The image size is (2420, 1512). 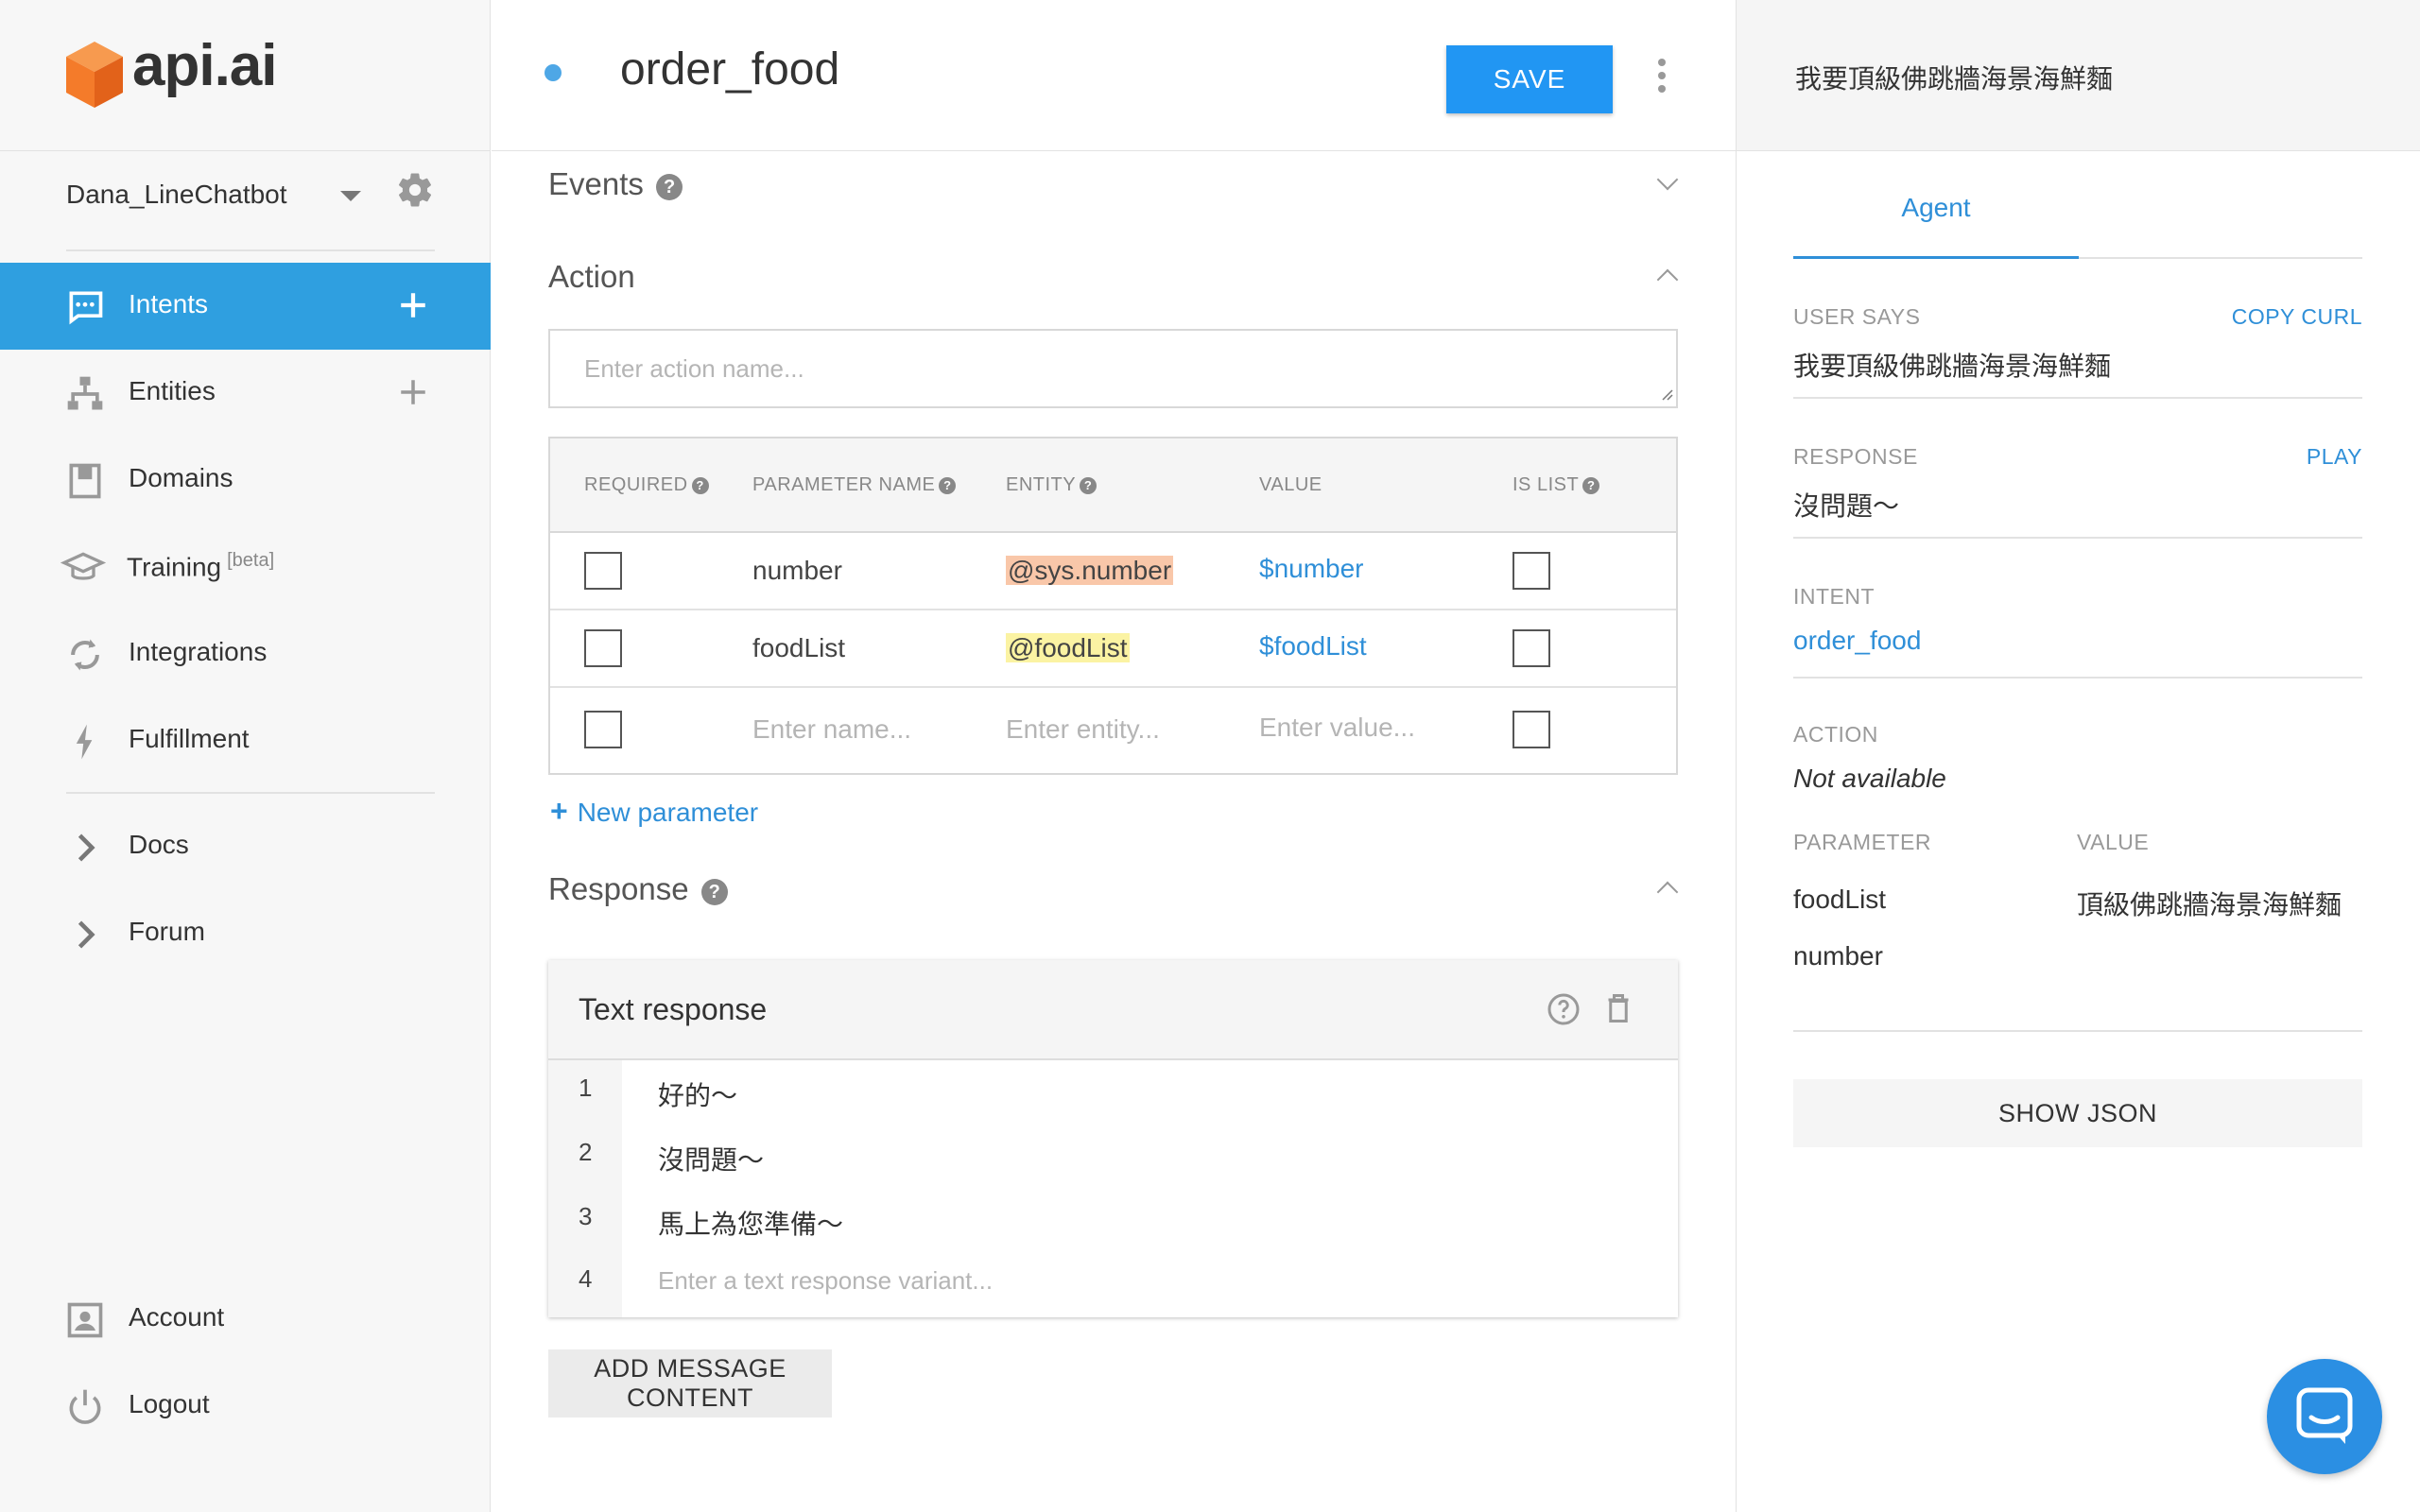 What do you see at coordinates (169, 303) in the screenshot?
I see `nav-intents-label: Intents` at bounding box center [169, 303].